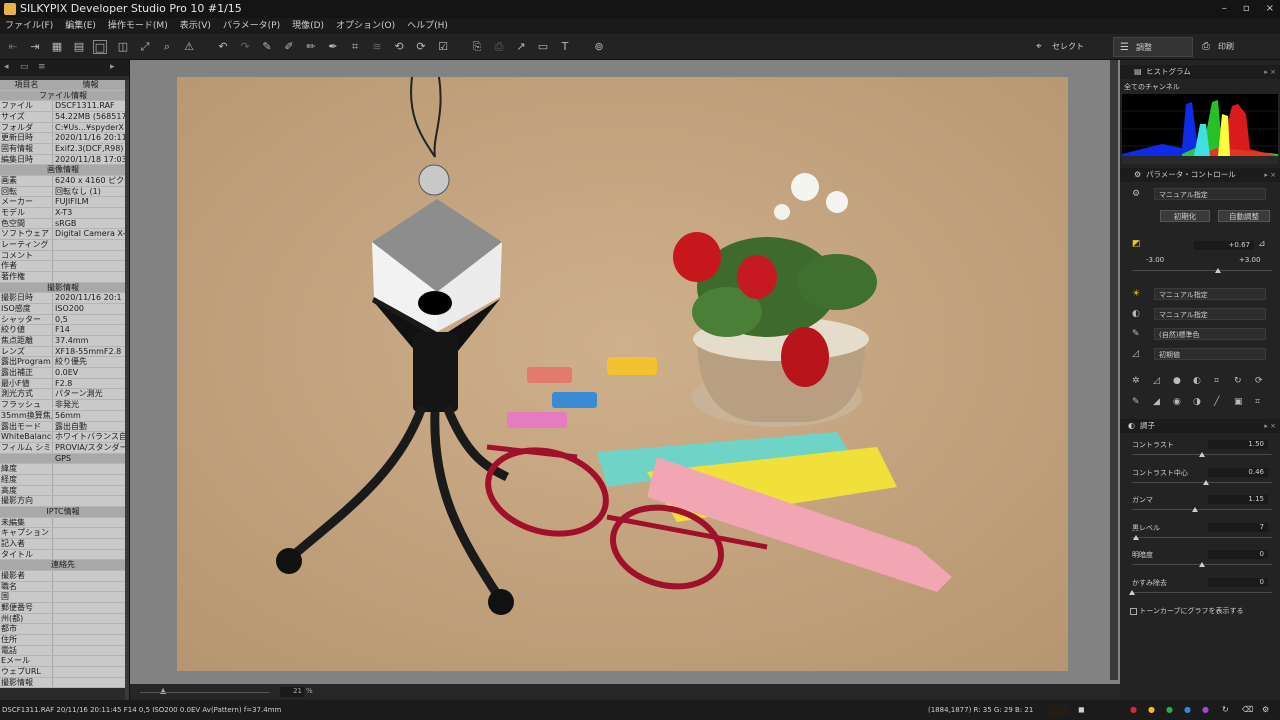  What do you see at coordinates (1185, 216) in the screenshot?
I see `reset-button: 初期化` at bounding box center [1185, 216].